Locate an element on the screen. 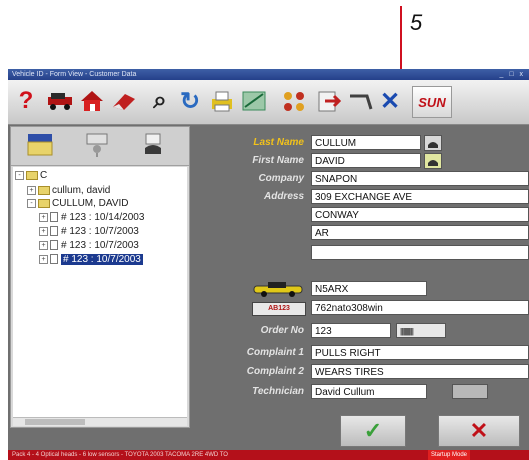 This screenshot has height=460, width=529. last-name-label: Last Name is located at coordinates (278, 142).